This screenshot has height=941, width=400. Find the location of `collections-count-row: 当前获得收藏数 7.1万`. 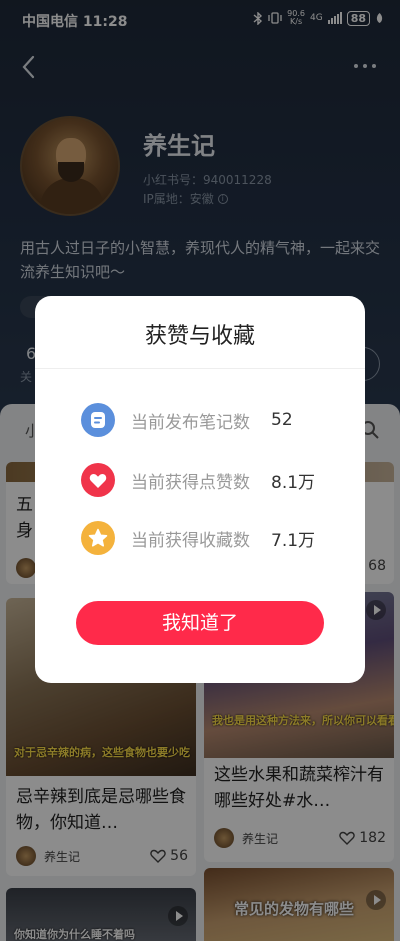

collections-count-row: 当前获得收藏数 7.1万 is located at coordinates (206, 538).